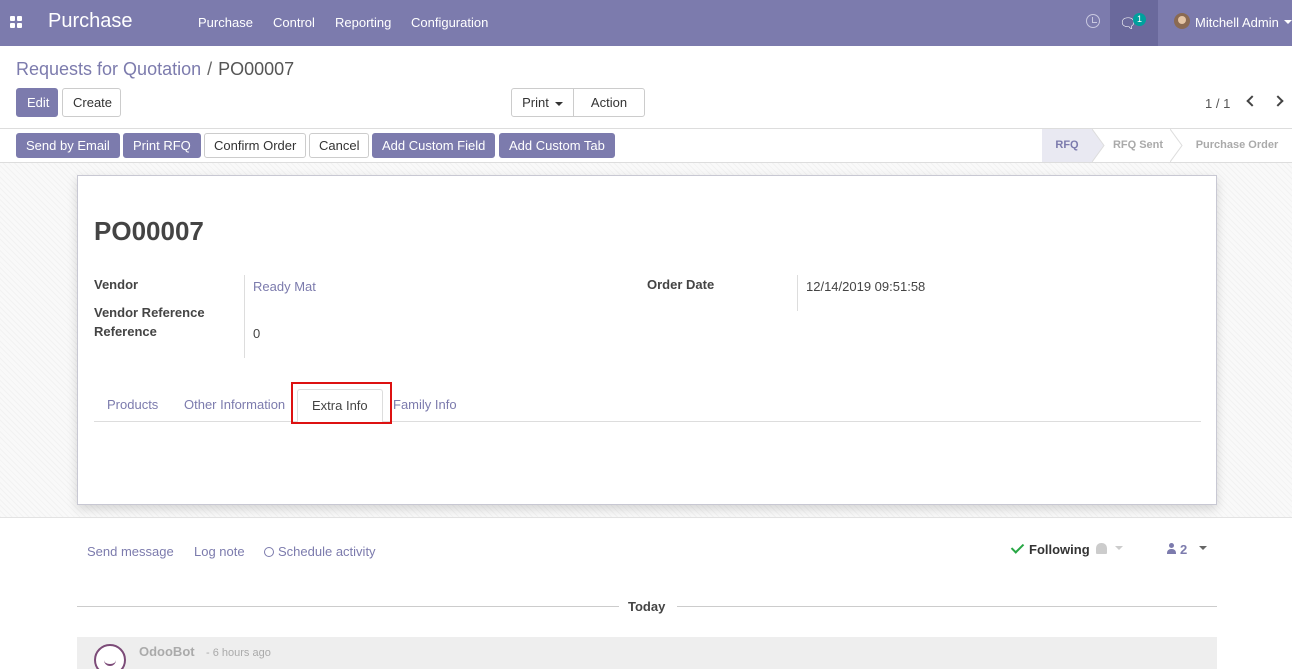  I want to click on add-custom-field-button: Add Custom Field, so click(434, 145).